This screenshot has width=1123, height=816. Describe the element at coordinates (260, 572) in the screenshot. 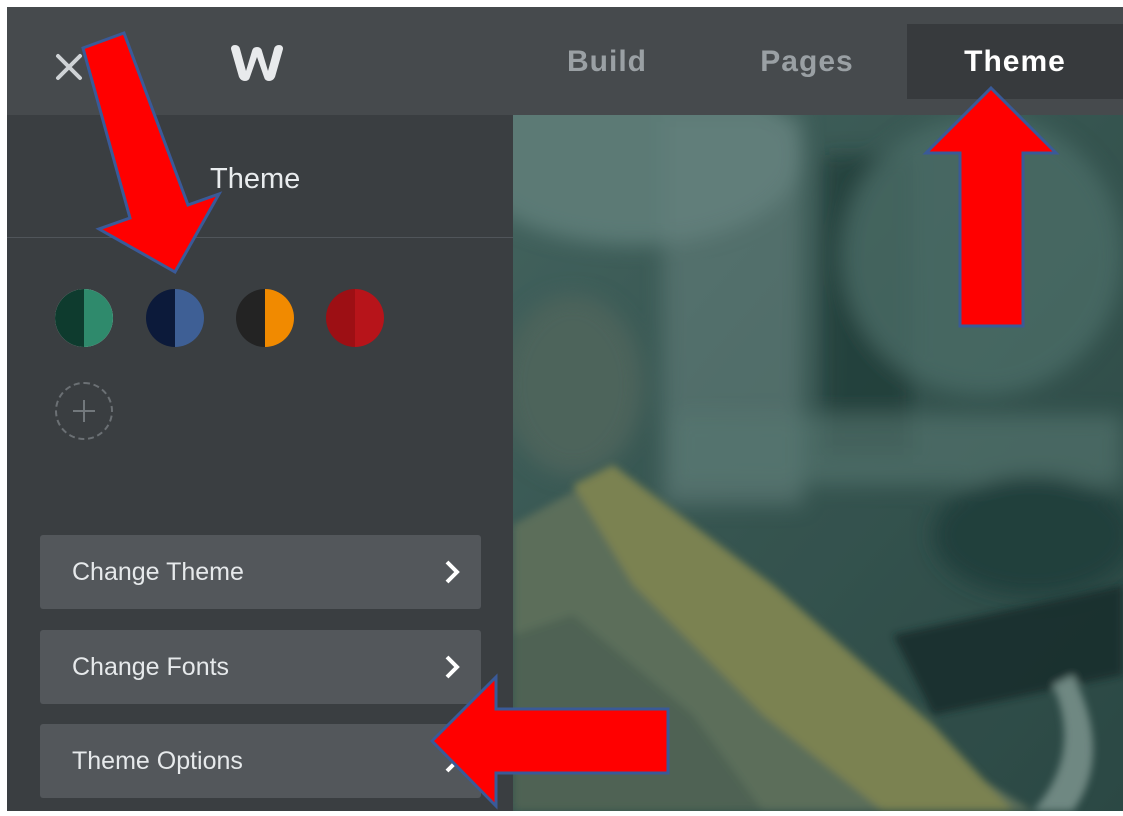

I see `change-theme-button: Change Theme` at that location.